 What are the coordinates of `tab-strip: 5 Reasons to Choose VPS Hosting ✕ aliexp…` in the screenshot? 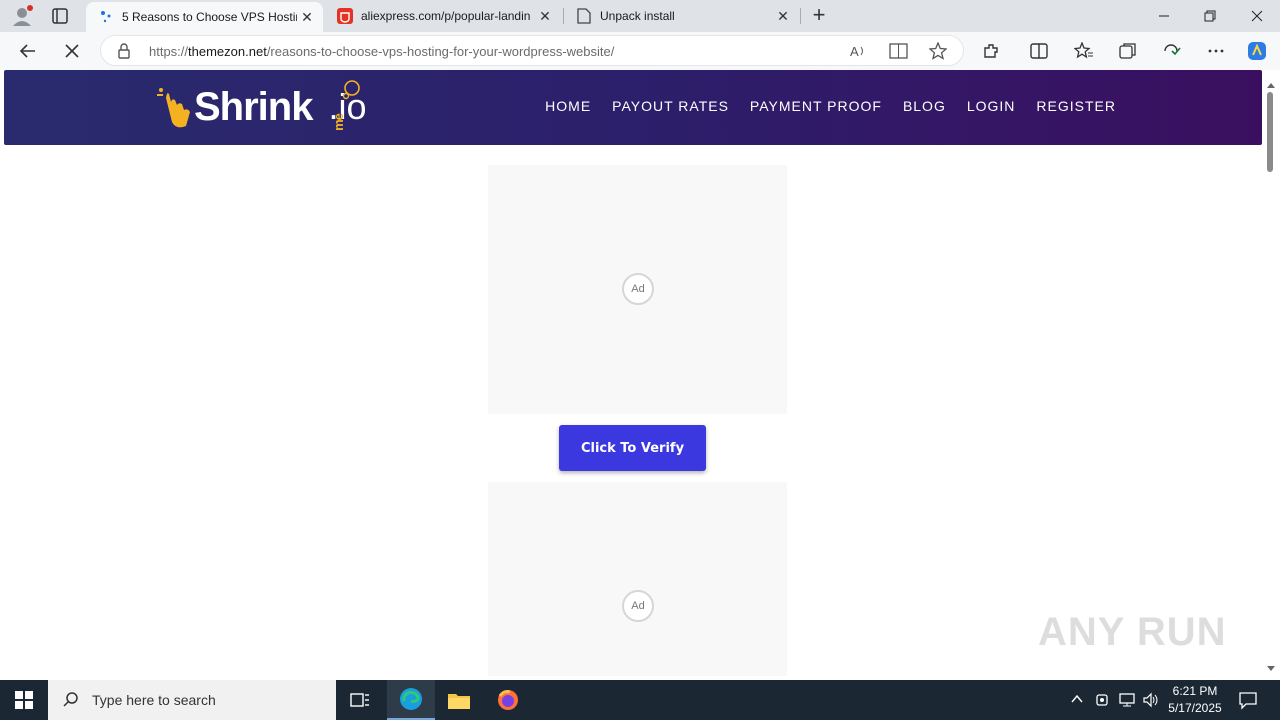 It's located at (640, 16).